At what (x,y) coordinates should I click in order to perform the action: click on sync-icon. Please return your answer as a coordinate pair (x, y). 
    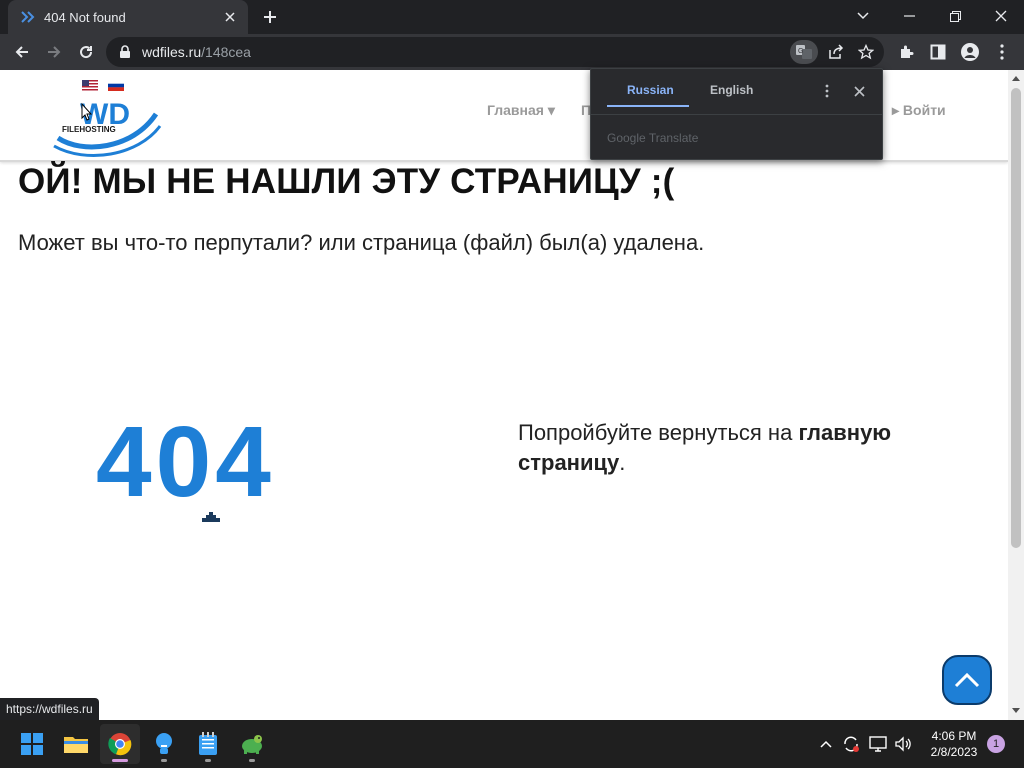
    Looking at the image, I should click on (851, 744).